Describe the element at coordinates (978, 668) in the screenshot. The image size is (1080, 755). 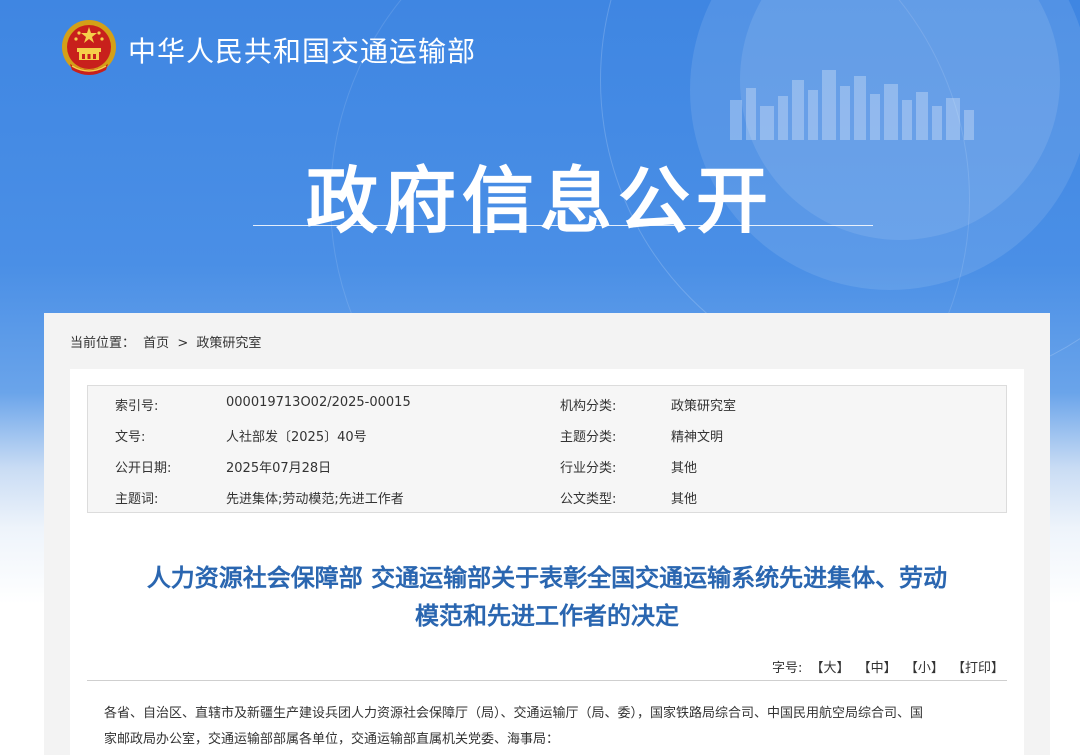
I see `print-button: 【打印】` at that location.